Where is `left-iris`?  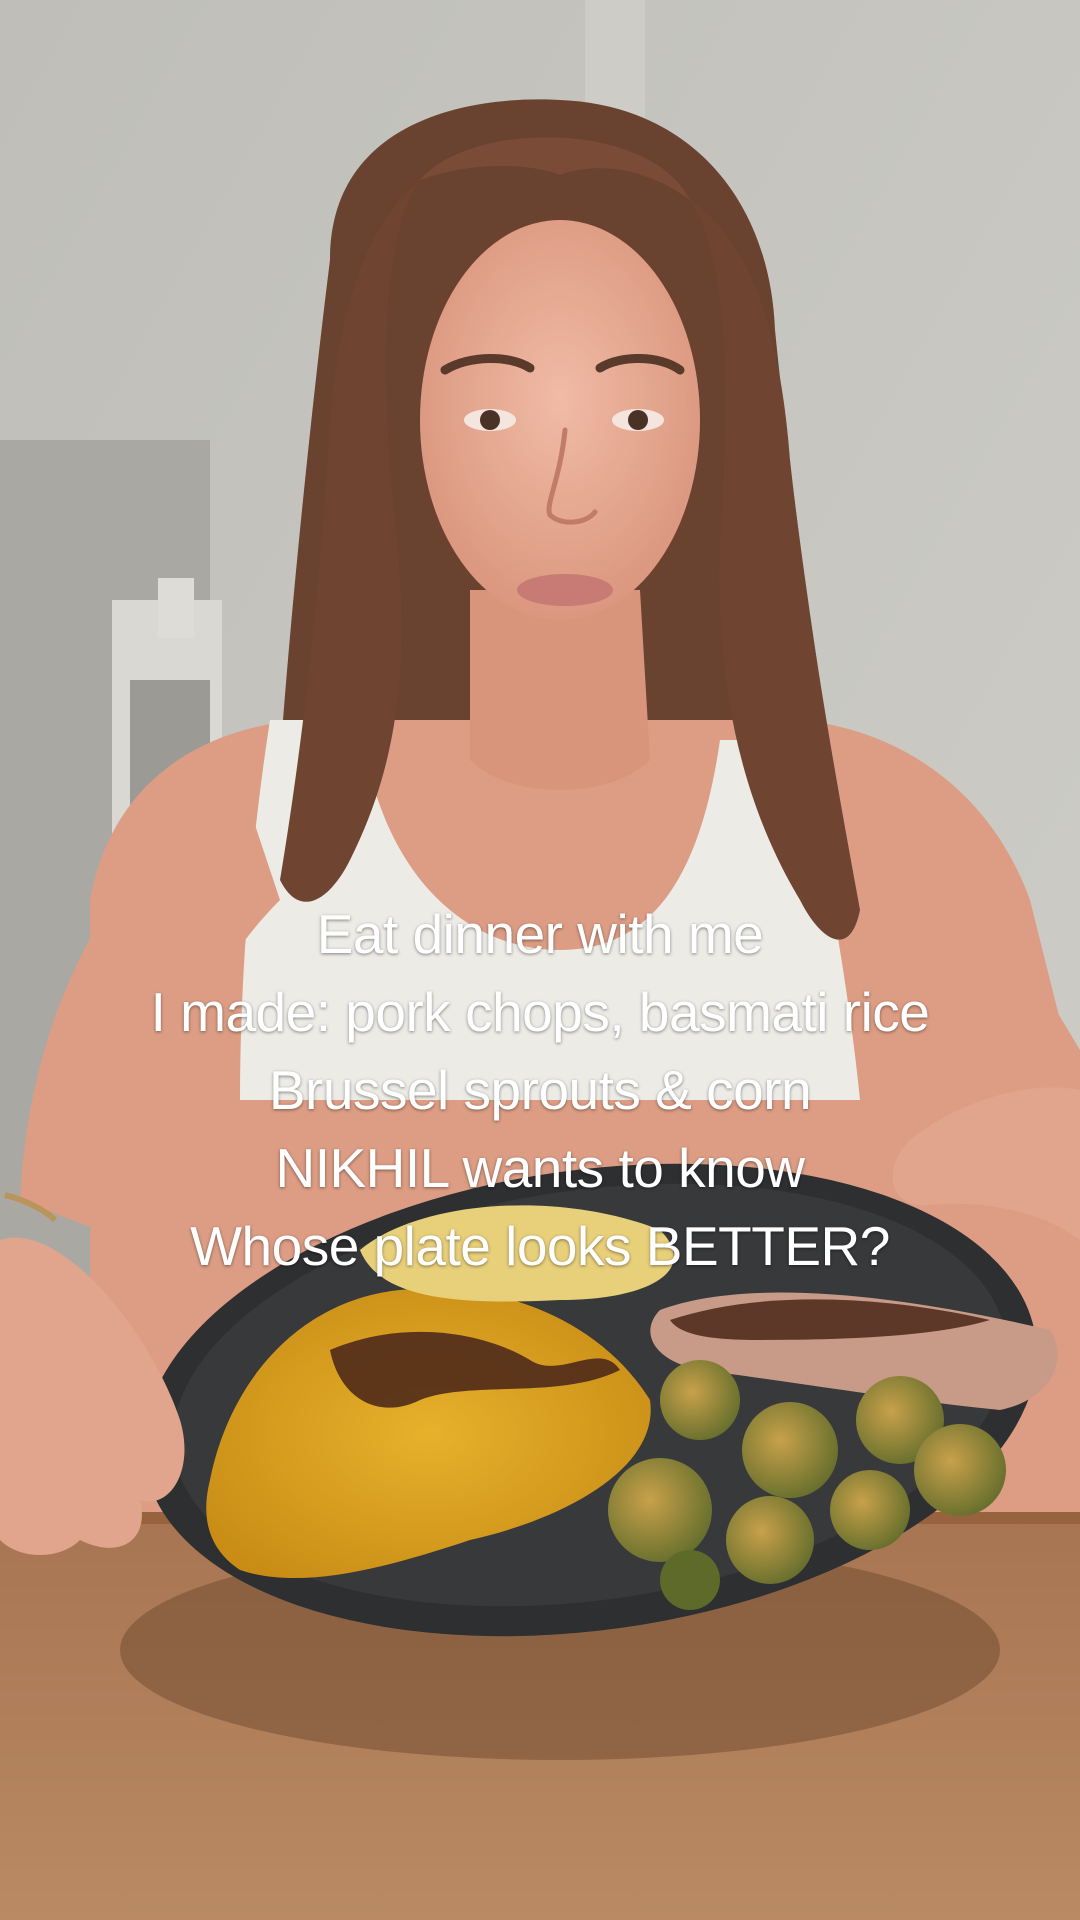
left-iris is located at coordinates (490, 420).